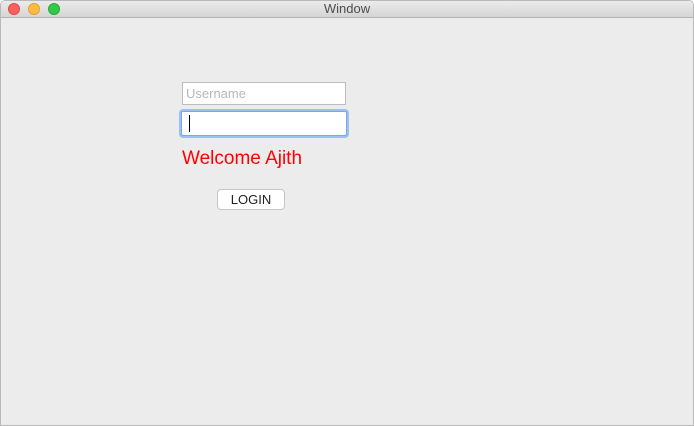  Describe the element at coordinates (189, 123) in the screenshot. I see `text-cursor` at that location.